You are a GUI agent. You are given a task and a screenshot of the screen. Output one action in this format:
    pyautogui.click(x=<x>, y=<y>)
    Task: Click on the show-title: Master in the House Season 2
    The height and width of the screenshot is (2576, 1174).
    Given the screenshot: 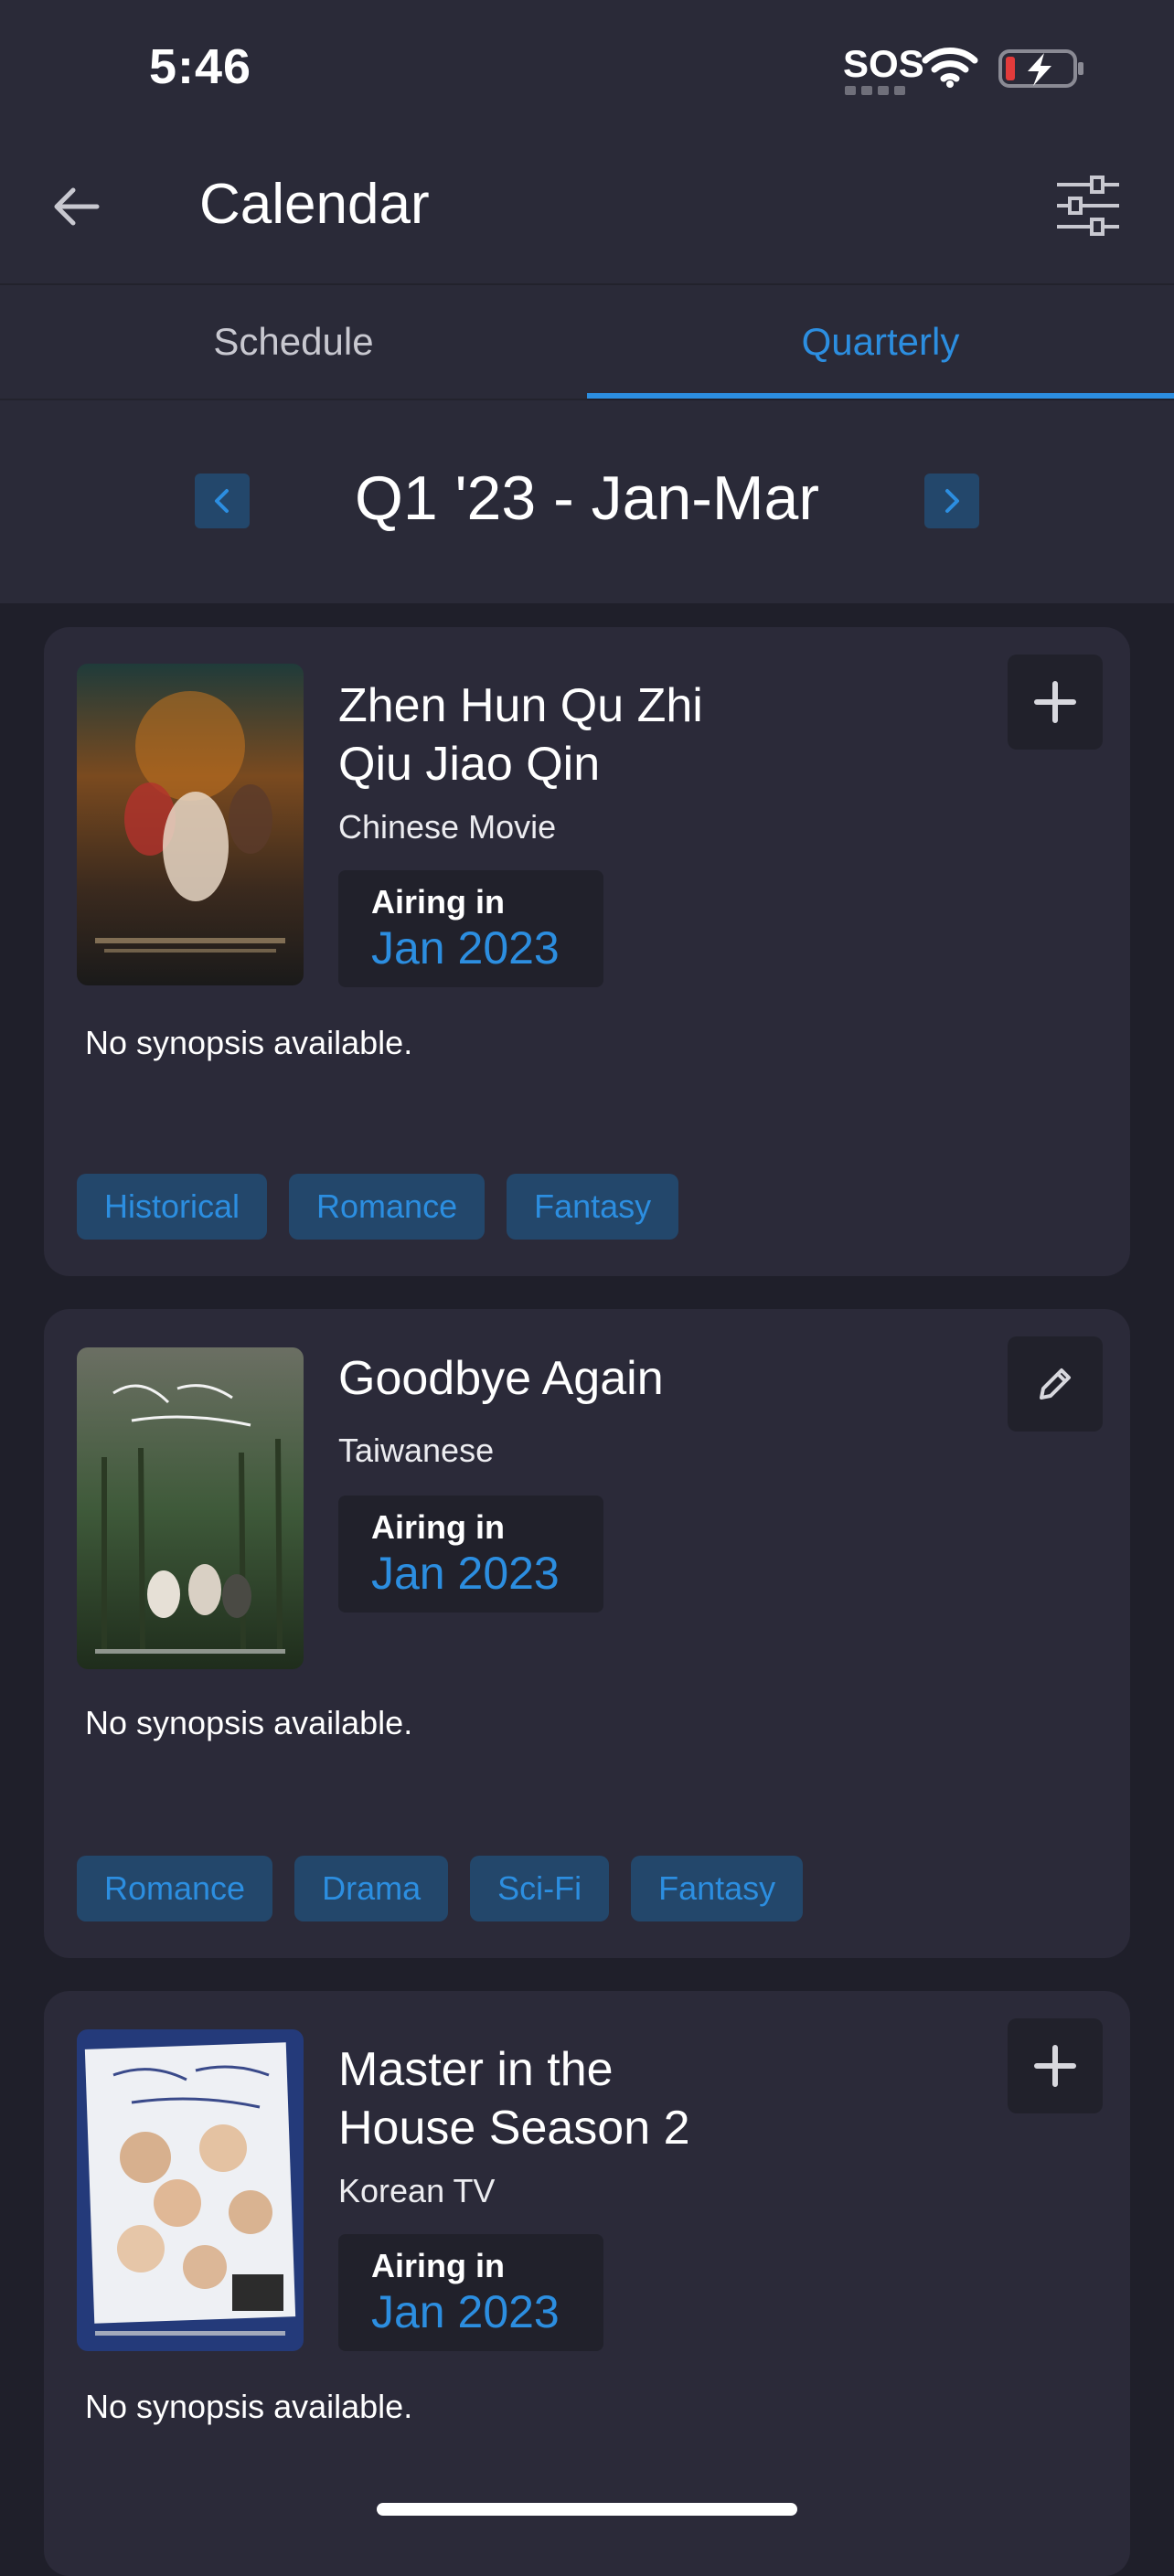 What is the action you would take?
    pyautogui.click(x=514, y=2099)
    